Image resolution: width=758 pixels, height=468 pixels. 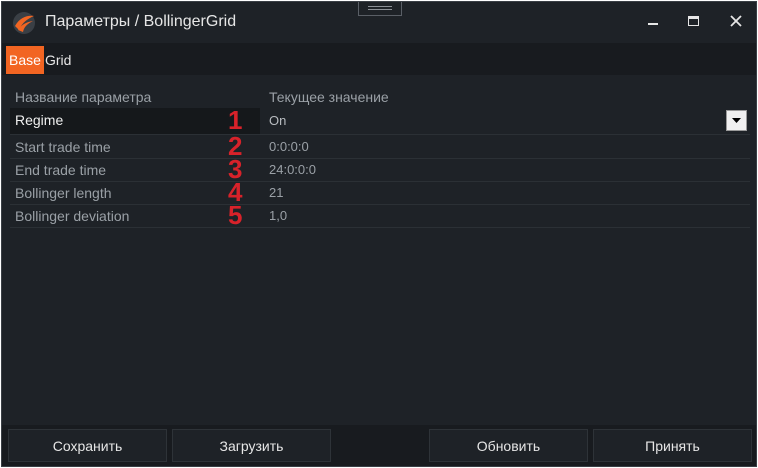 I want to click on load-button: Загрузить, so click(x=251, y=445).